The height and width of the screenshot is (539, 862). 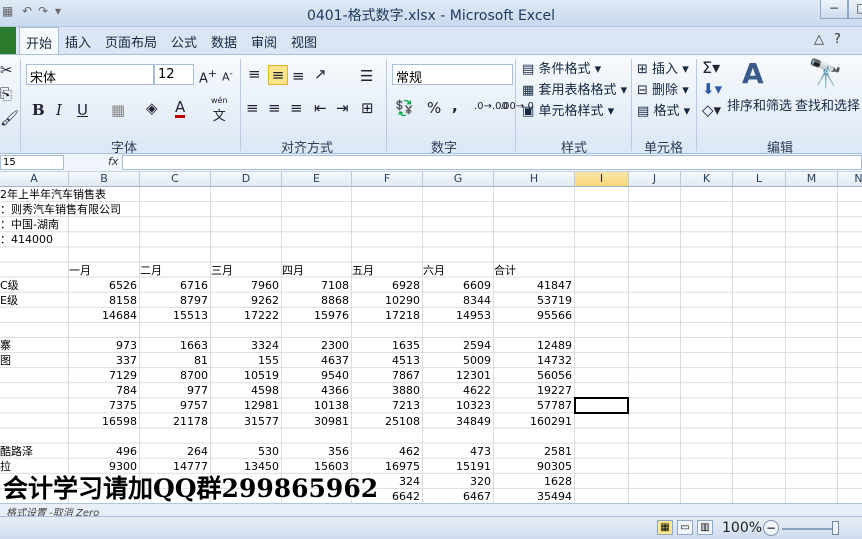 I want to click on cell: C级, so click(x=34, y=285).